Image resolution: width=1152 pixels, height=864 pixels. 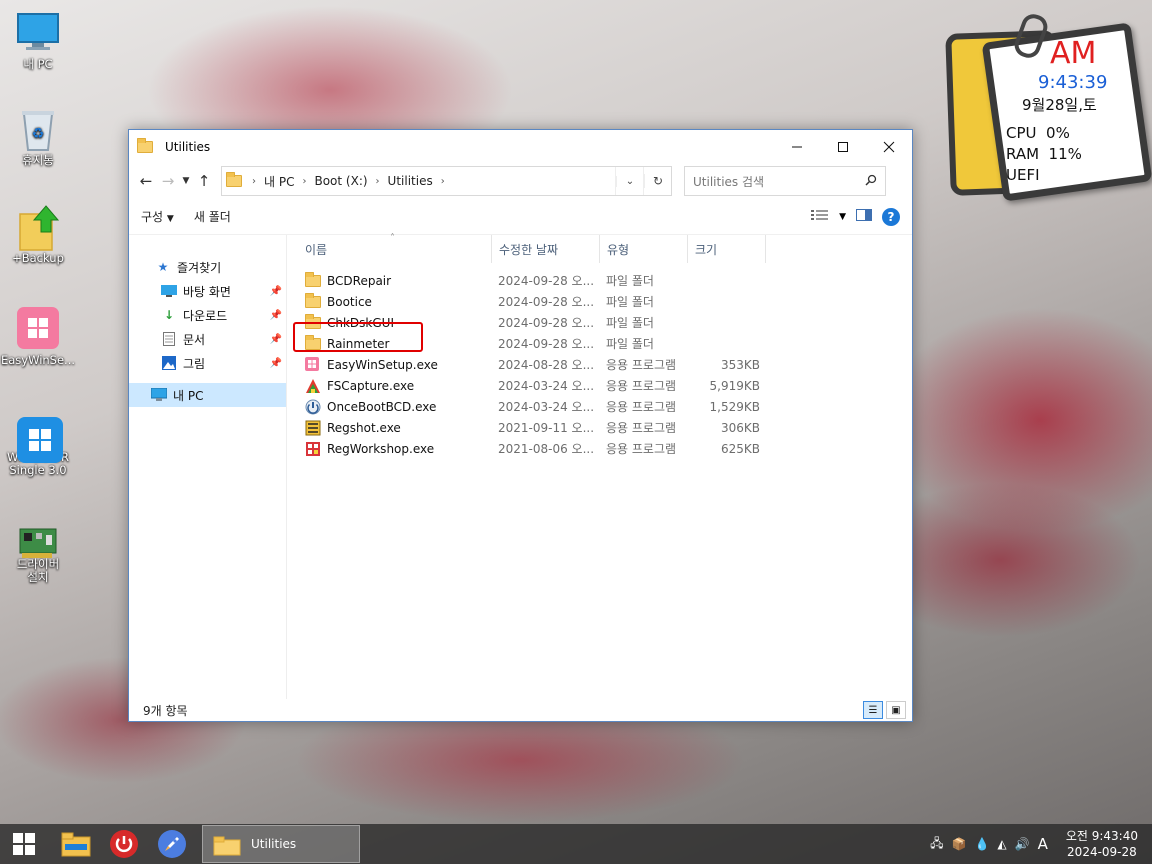 I want to click on preview-pane-button, so click(x=864, y=216).